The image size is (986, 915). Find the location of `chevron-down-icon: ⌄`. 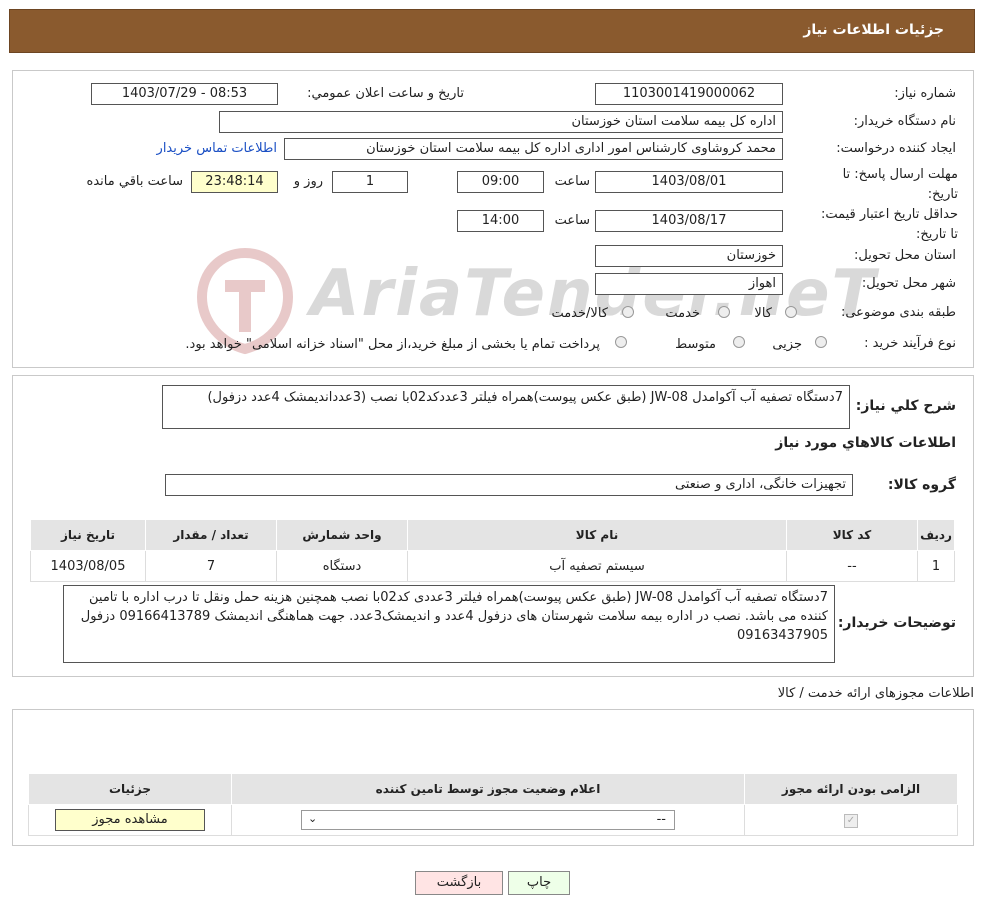

chevron-down-icon: ⌄ is located at coordinates (313, 818).